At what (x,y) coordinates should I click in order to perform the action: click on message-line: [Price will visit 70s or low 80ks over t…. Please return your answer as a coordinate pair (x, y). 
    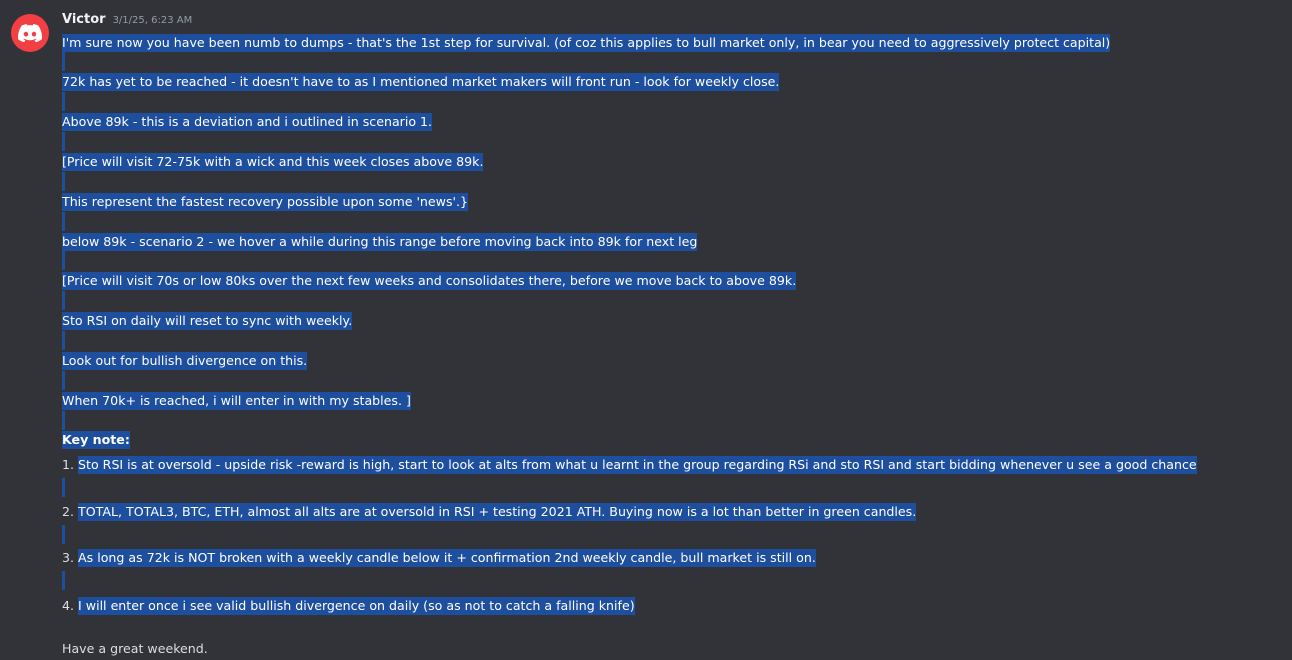
    Looking at the image, I should click on (429, 281).